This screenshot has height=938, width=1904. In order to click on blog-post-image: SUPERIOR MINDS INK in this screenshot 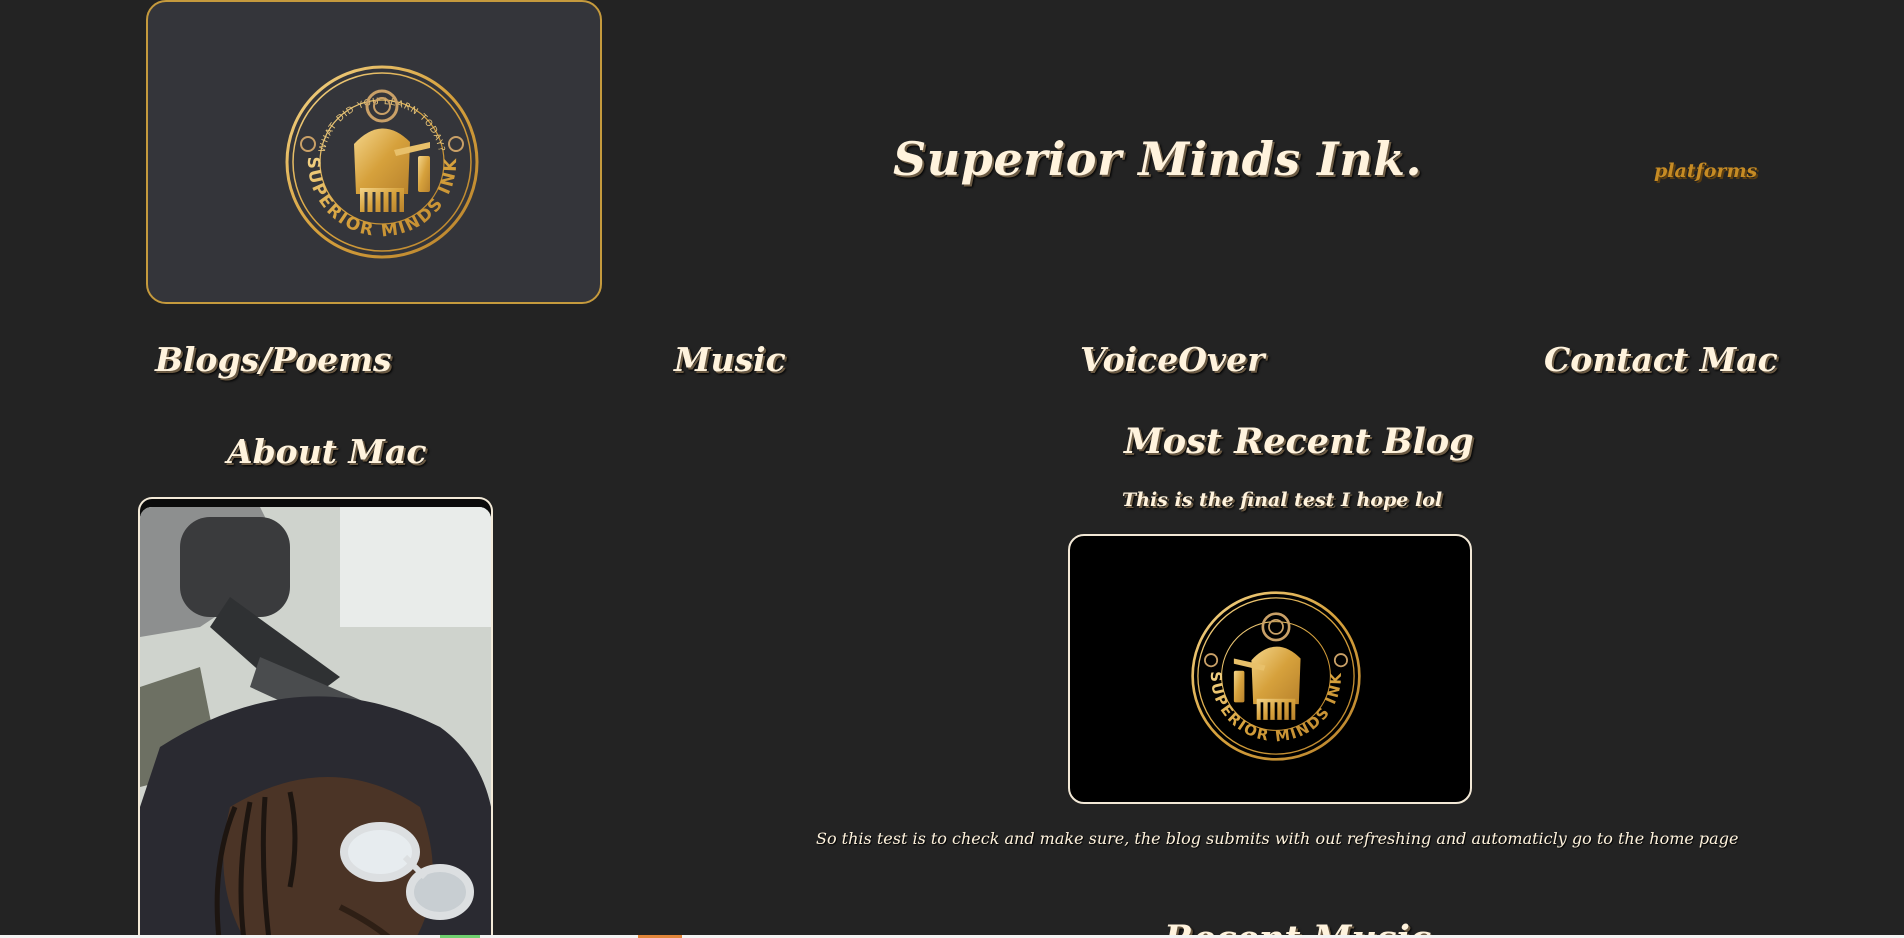, I will do `click(1270, 669)`.